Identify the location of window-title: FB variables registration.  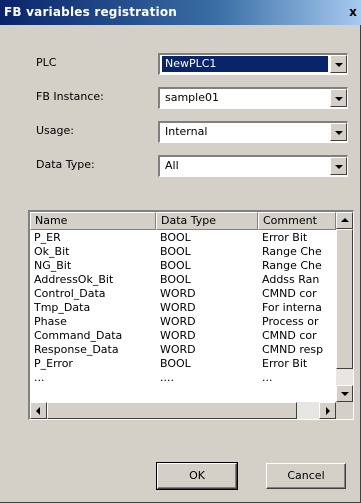
(91, 12).